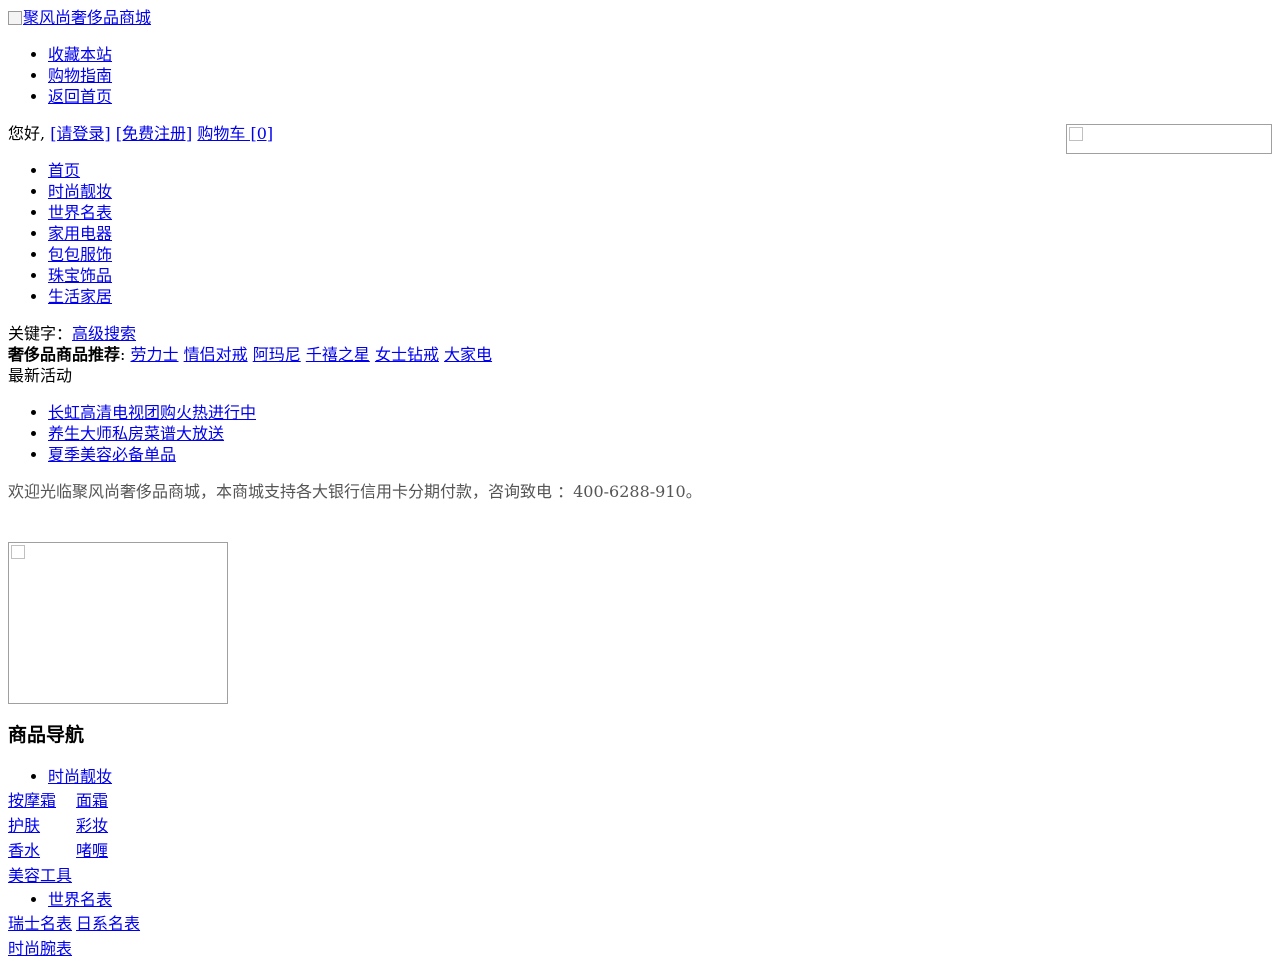  I want to click on nav-cosmetics: 时尚靓妆, so click(80, 191).